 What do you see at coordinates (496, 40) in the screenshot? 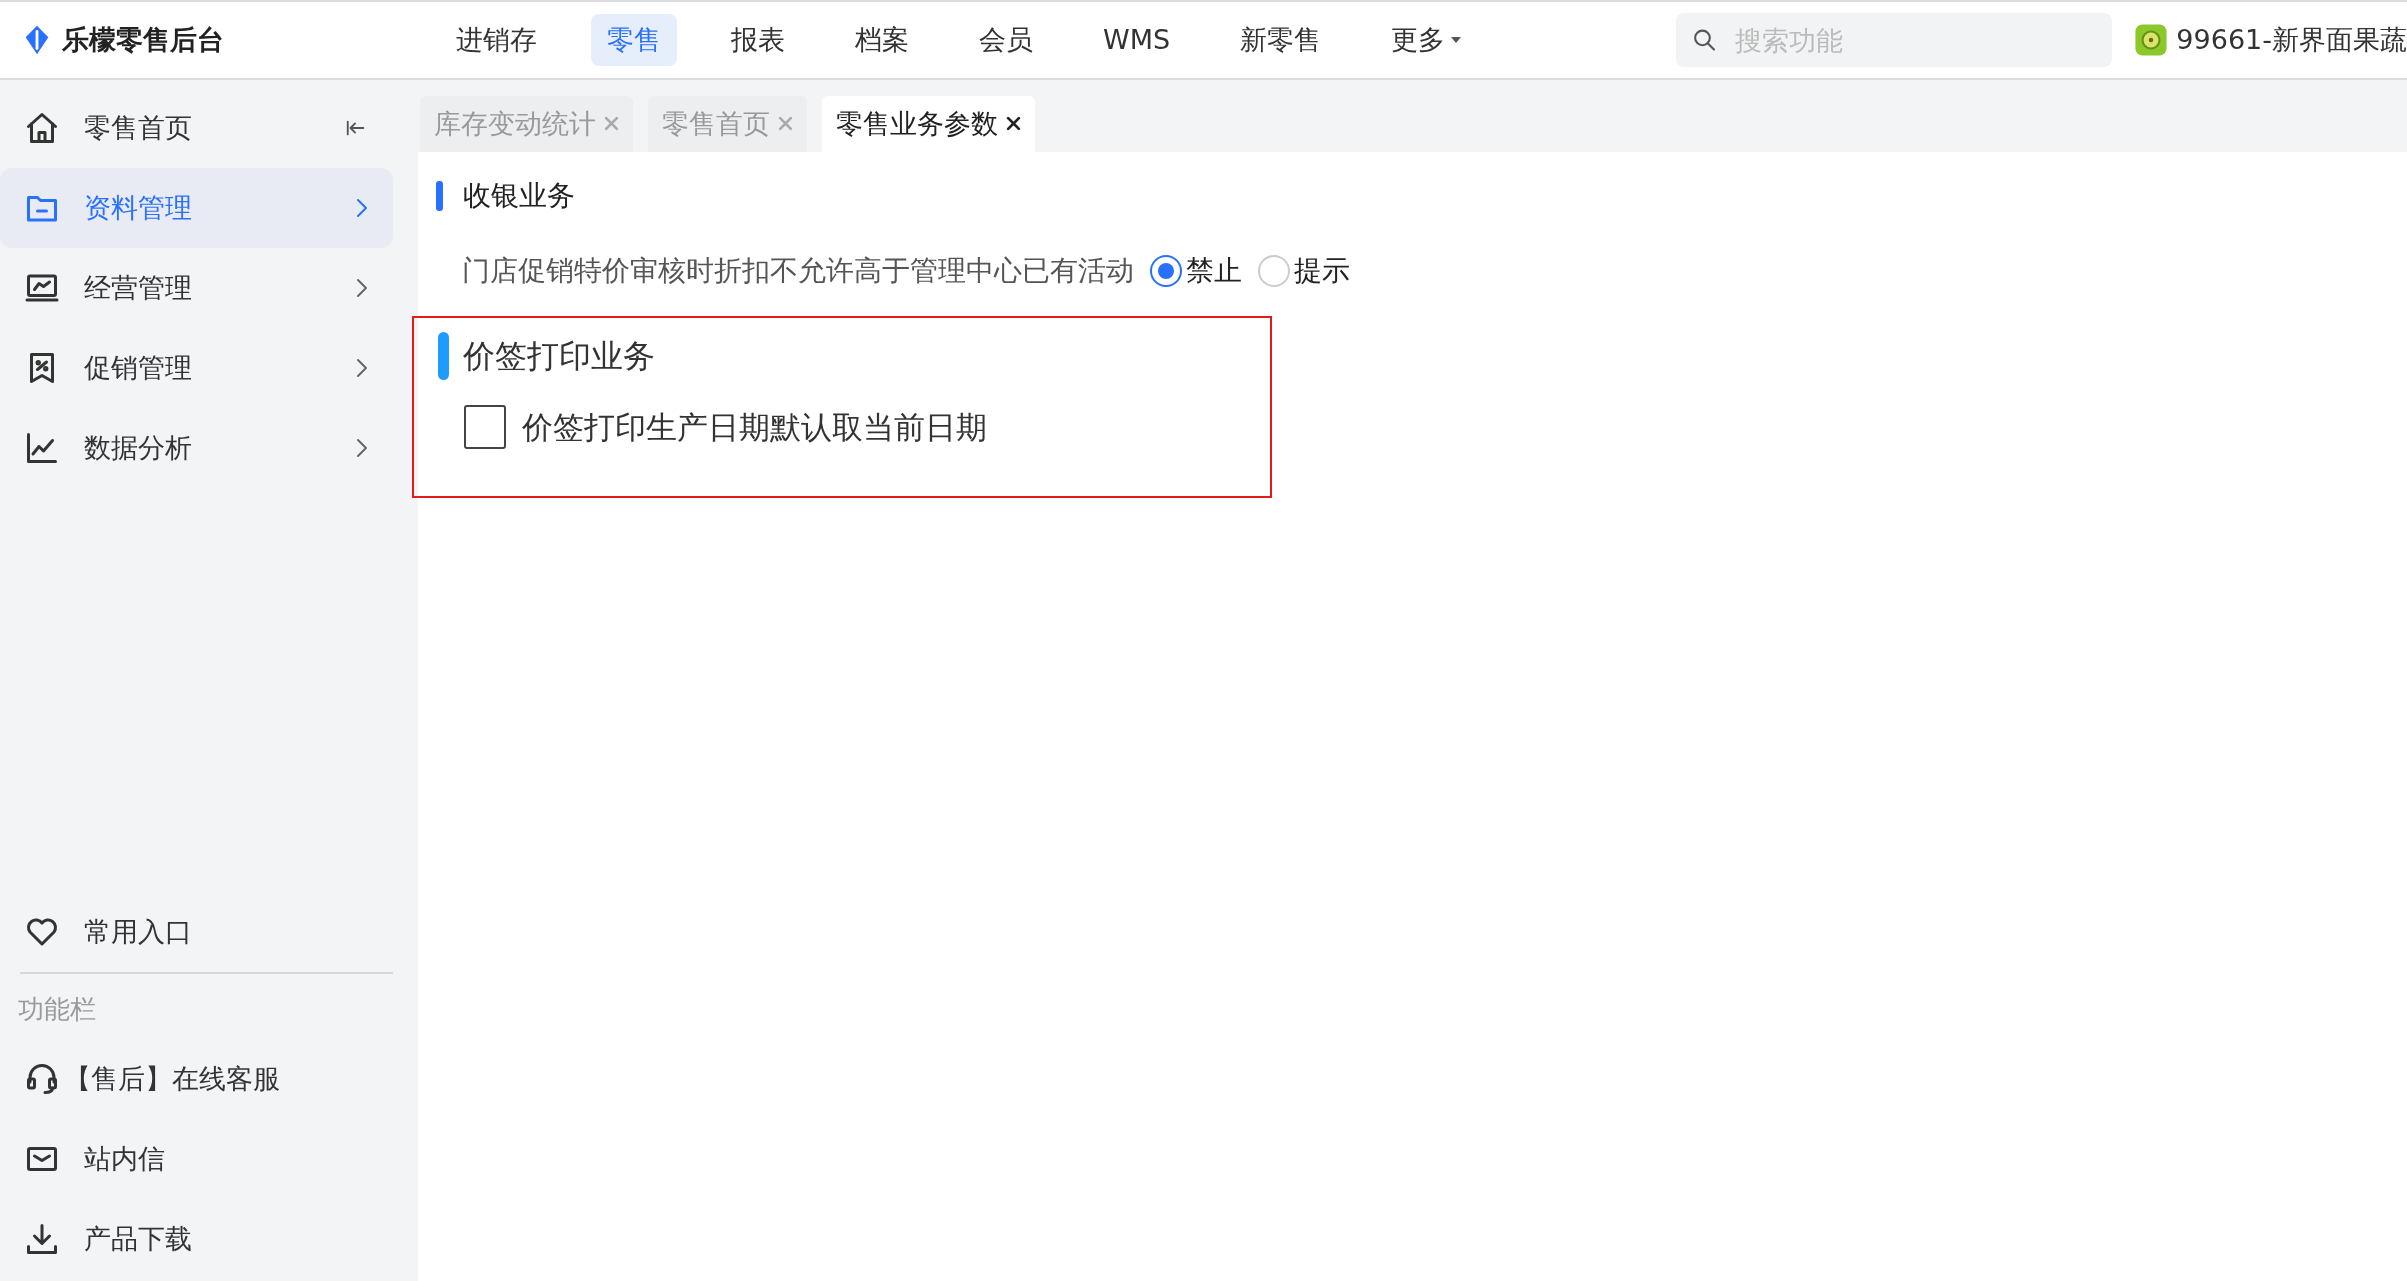
I see `nav-tab: 进销存` at bounding box center [496, 40].